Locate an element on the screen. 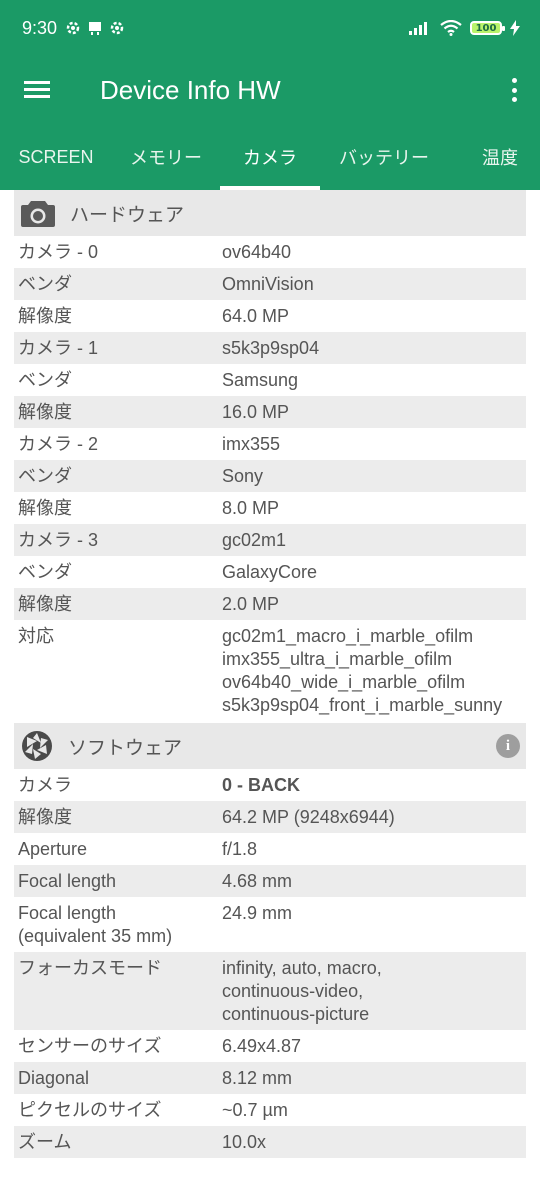 The width and height of the screenshot is (540, 1200). more-options-icon is located at coordinates (514, 90).